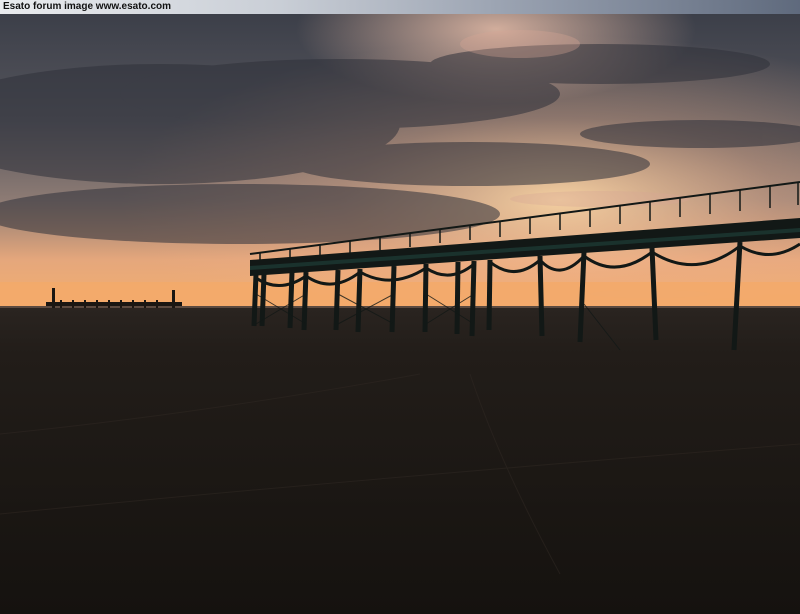 This screenshot has width=800, height=614. Describe the element at coordinates (87, 6) in the screenshot. I see `watermark-text: Esato forum image www.esato.com` at that location.